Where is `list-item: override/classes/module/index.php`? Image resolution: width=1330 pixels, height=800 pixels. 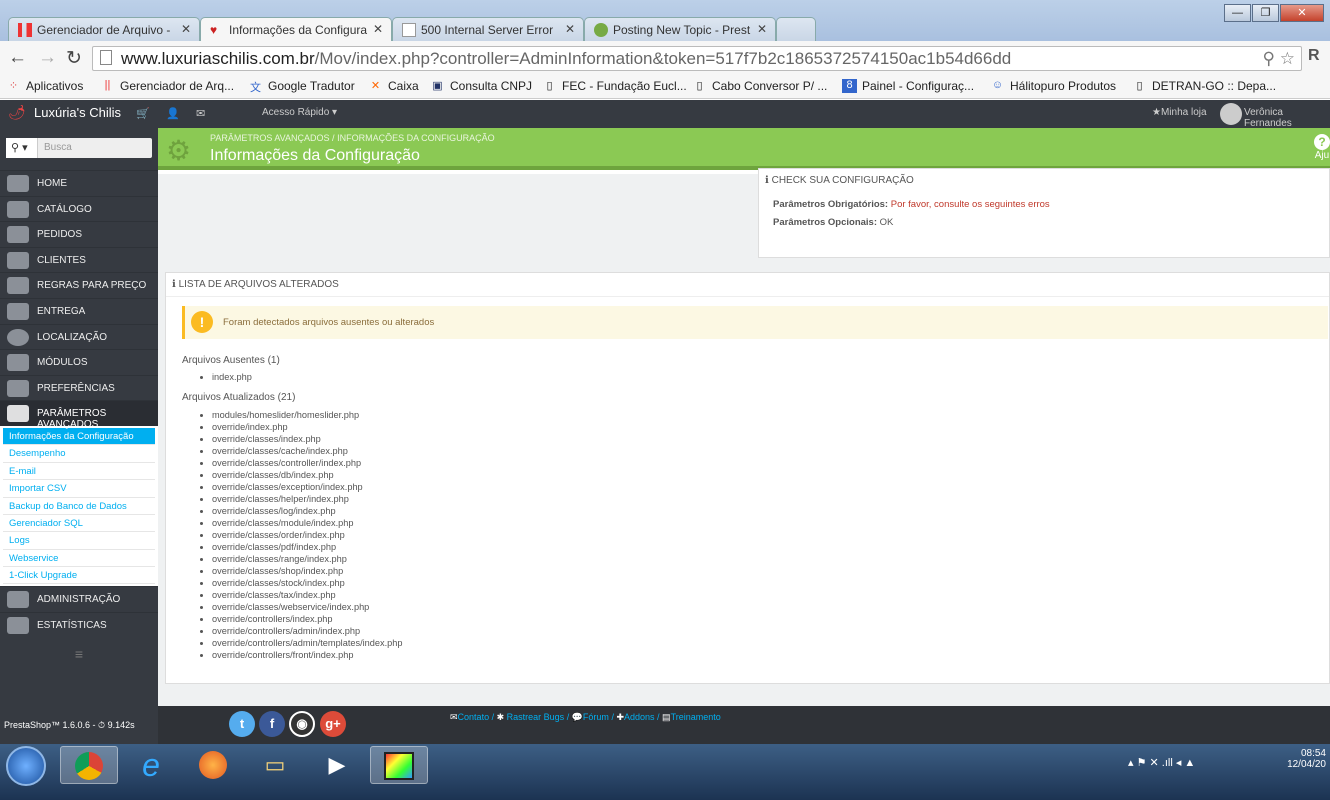 list-item: override/classes/module/index.php is located at coordinates (307, 523).